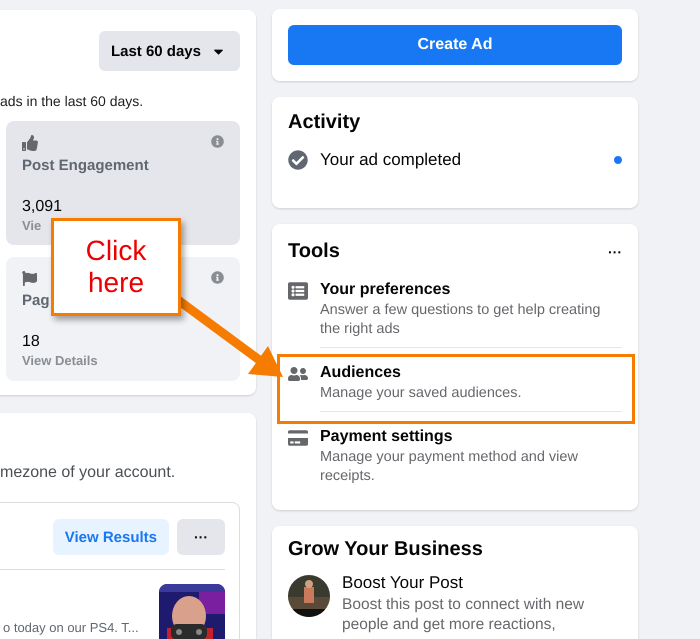  I want to click on credit-card-icon, so click(298, 438).